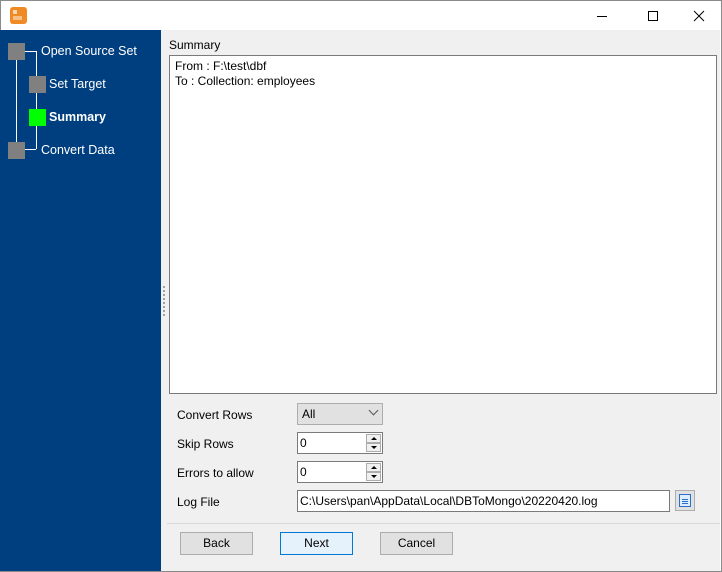  I want to click on summary-heading: Summary, so click(195, 45).